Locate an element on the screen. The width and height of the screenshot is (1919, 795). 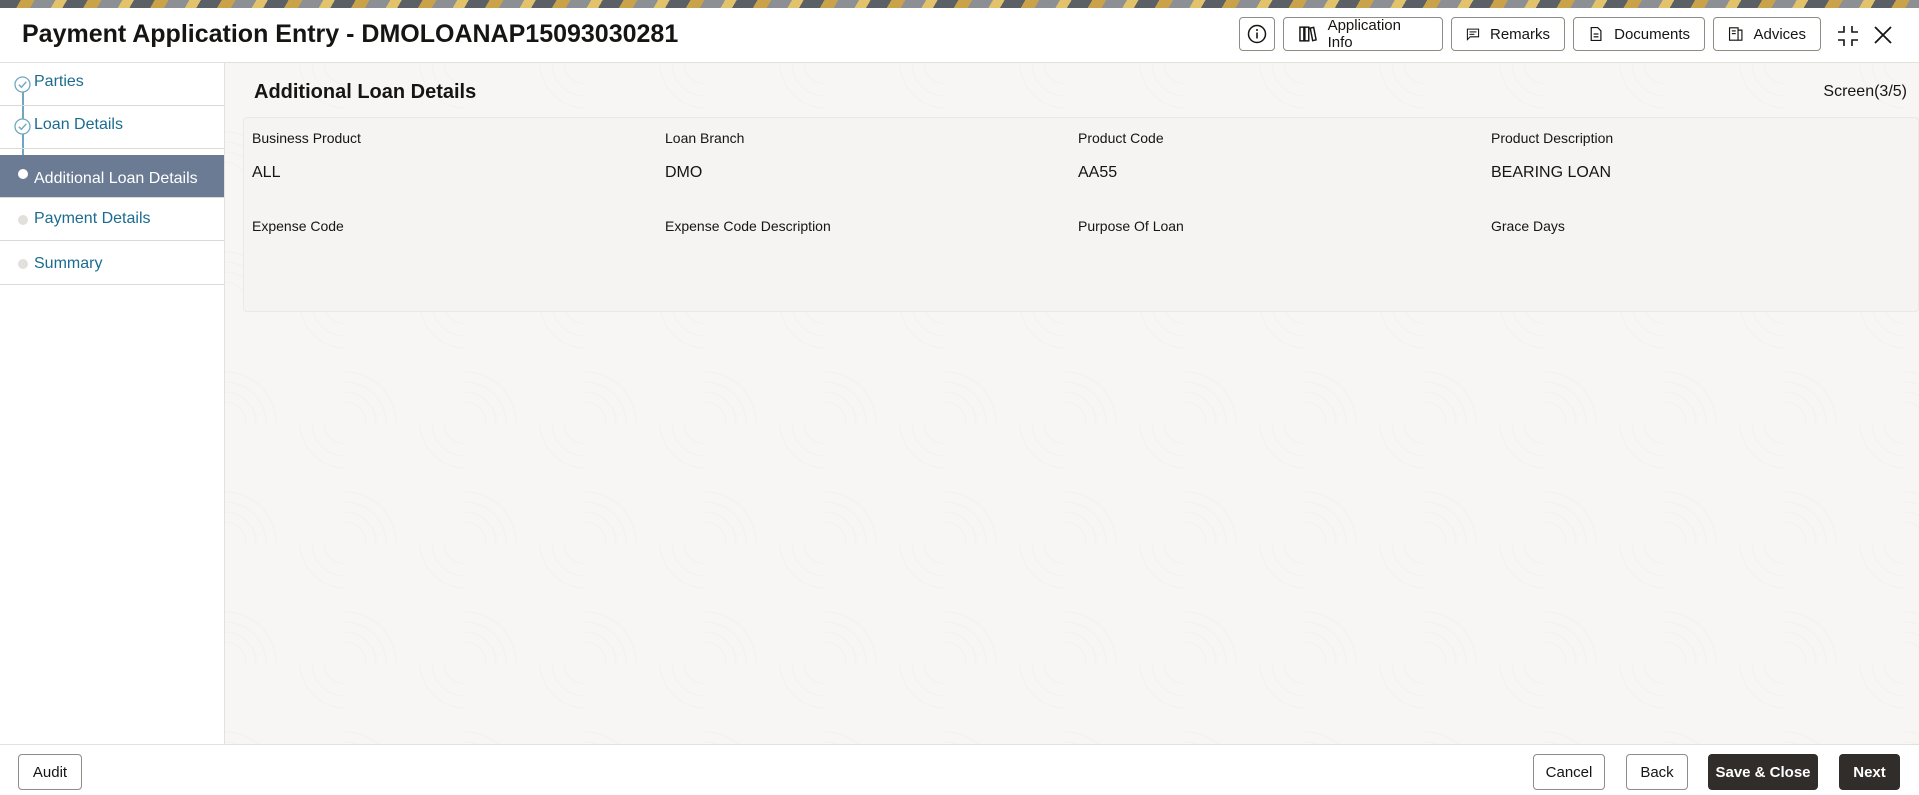
screen-indicator: Screen(3/5) is located at coordinates (1865, 91).